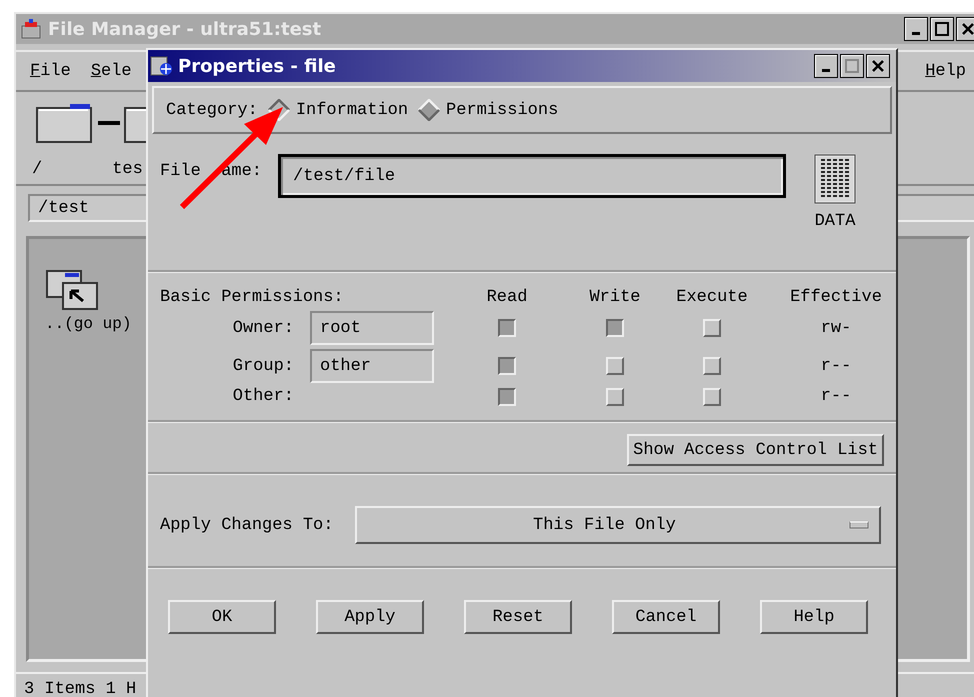 The height and width of the screenshot is (697, 974). I want to click on owner-field: other, so click(372, 366).